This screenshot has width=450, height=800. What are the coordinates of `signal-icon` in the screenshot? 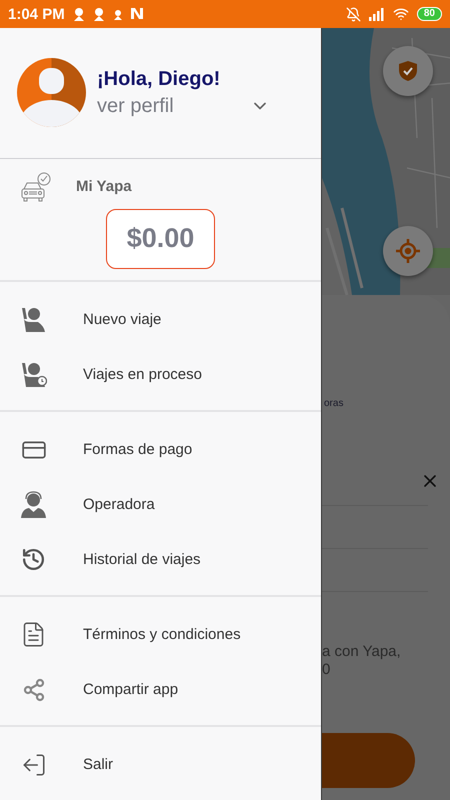 It's located at (376, 14).